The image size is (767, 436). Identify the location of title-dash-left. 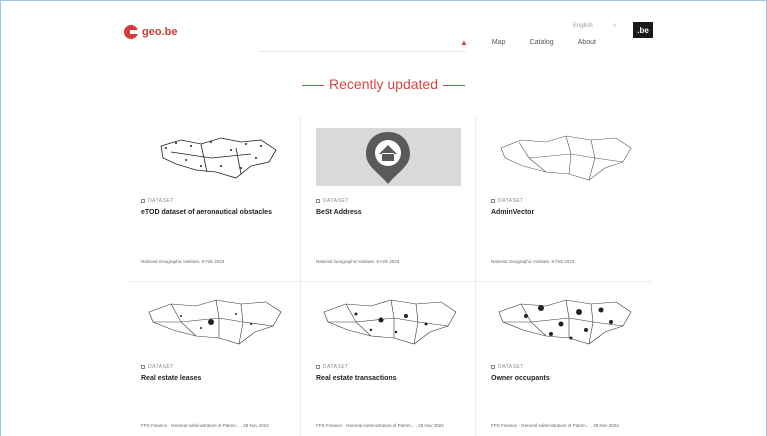
(313, 85).